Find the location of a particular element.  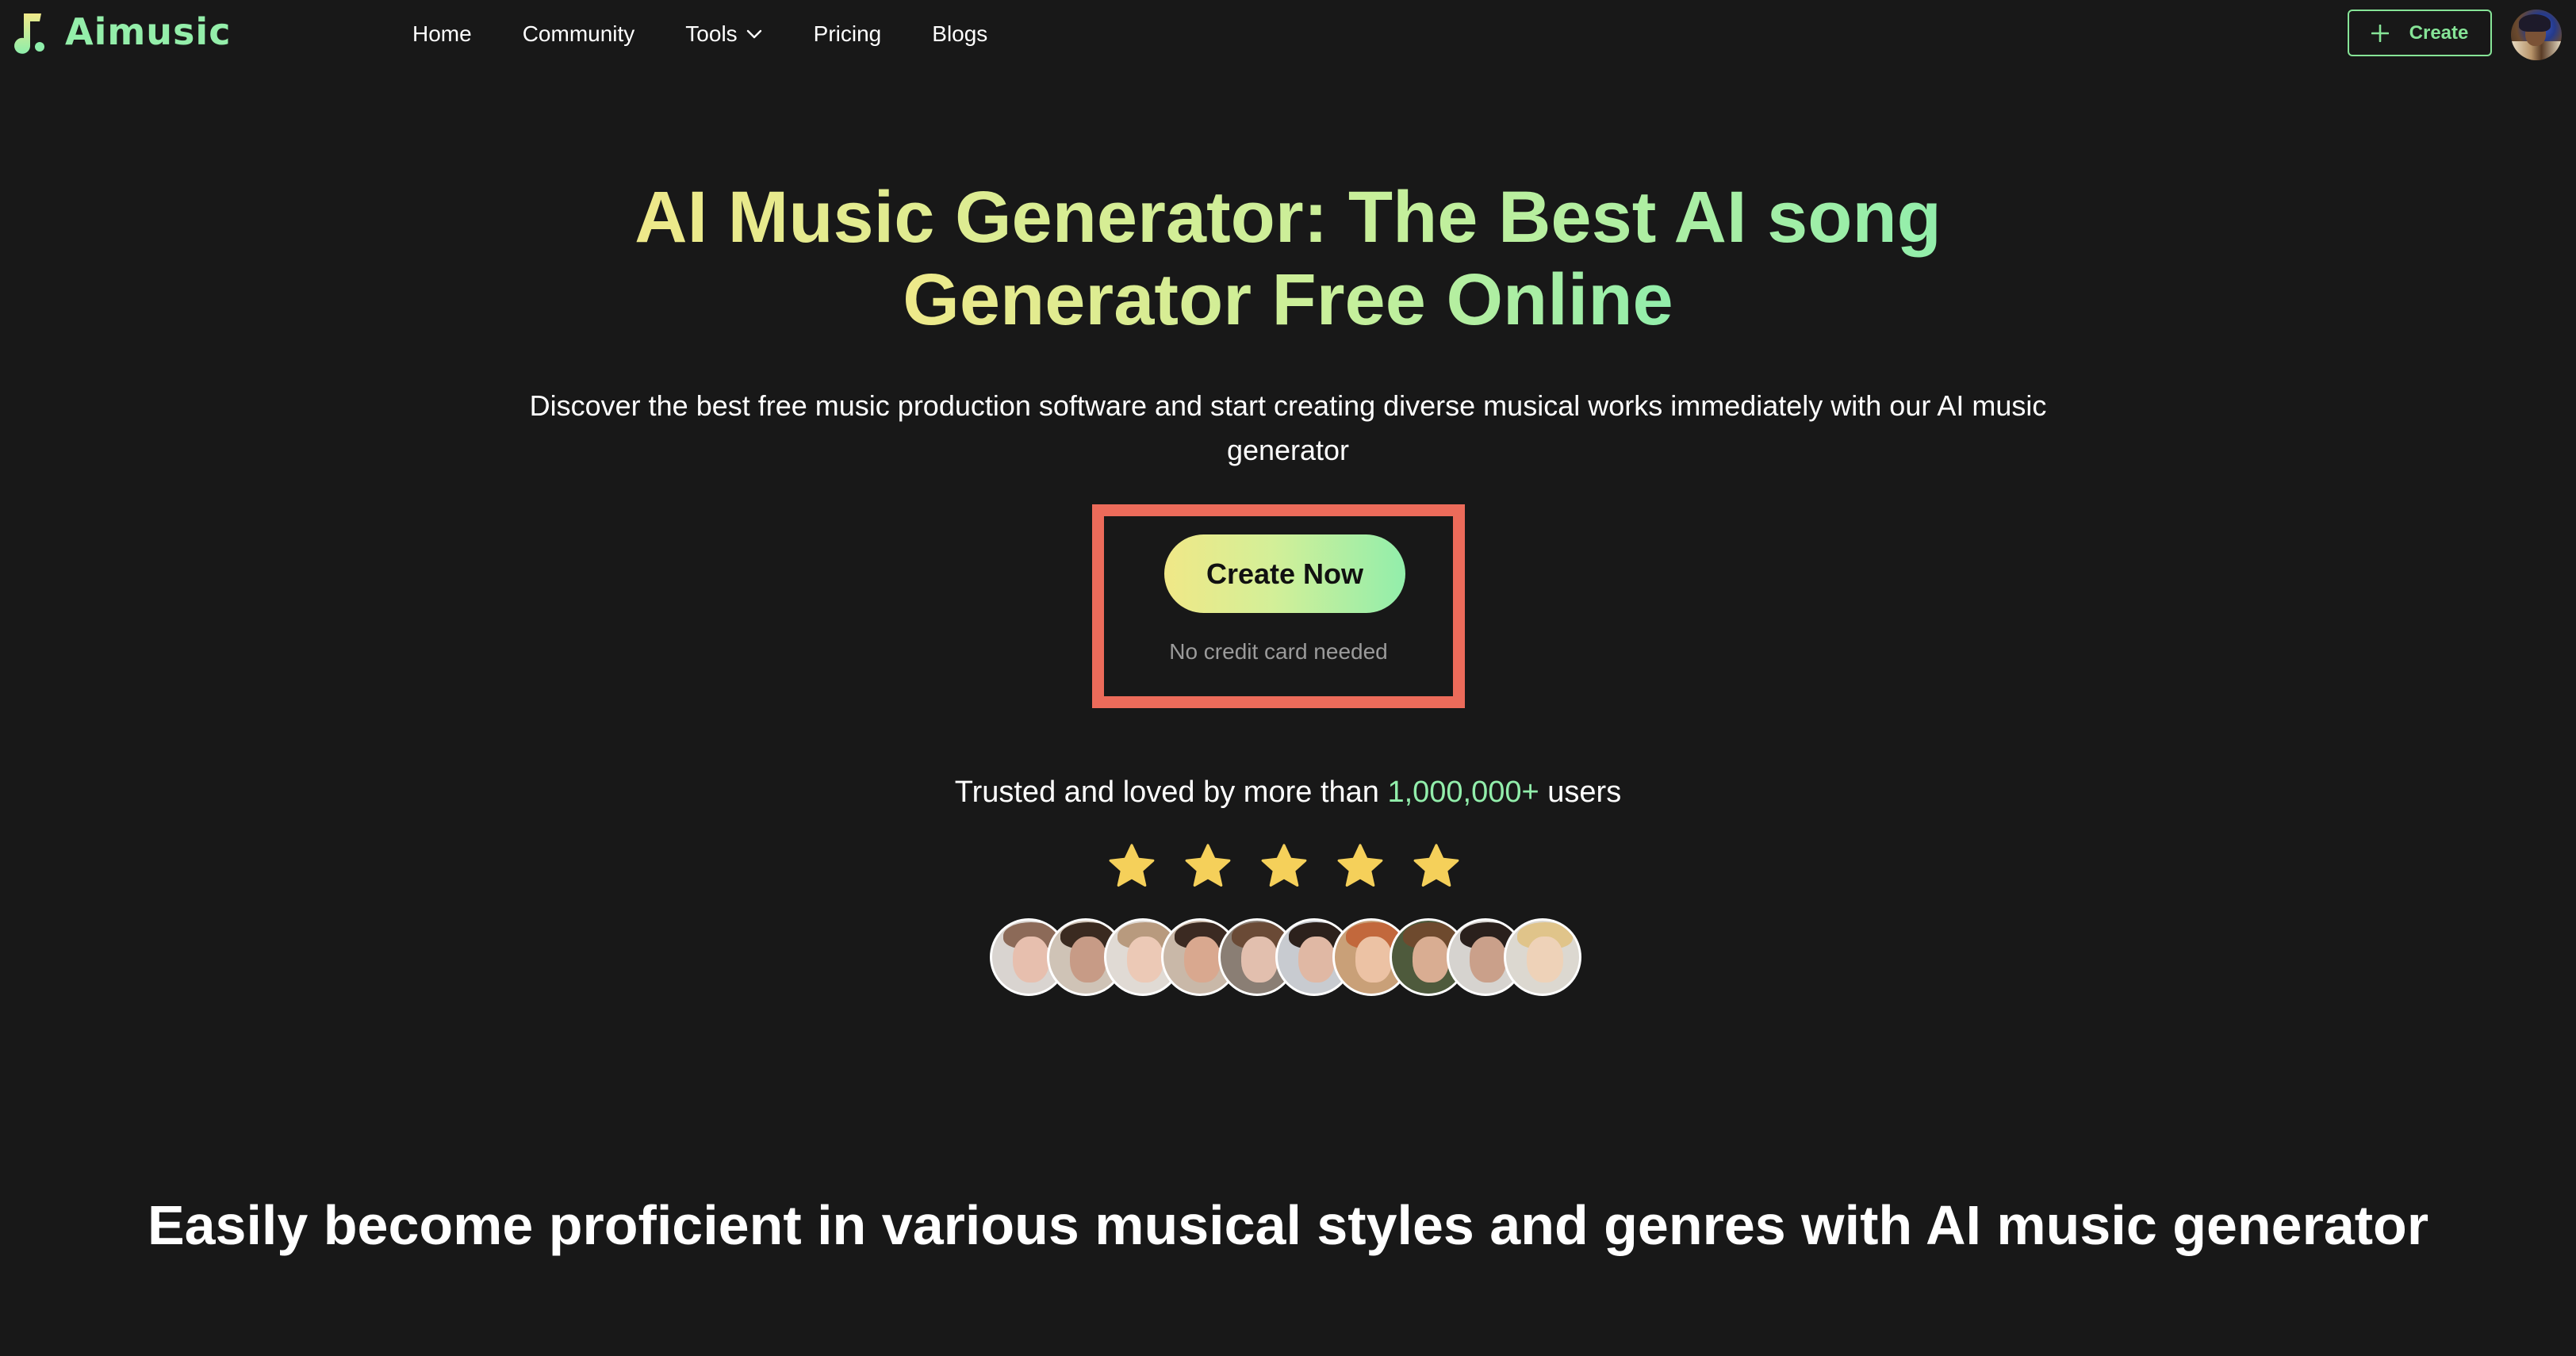

hero-title-line-1: AI Music Generator: The Best AI song is located at coordinates (1288, 217).